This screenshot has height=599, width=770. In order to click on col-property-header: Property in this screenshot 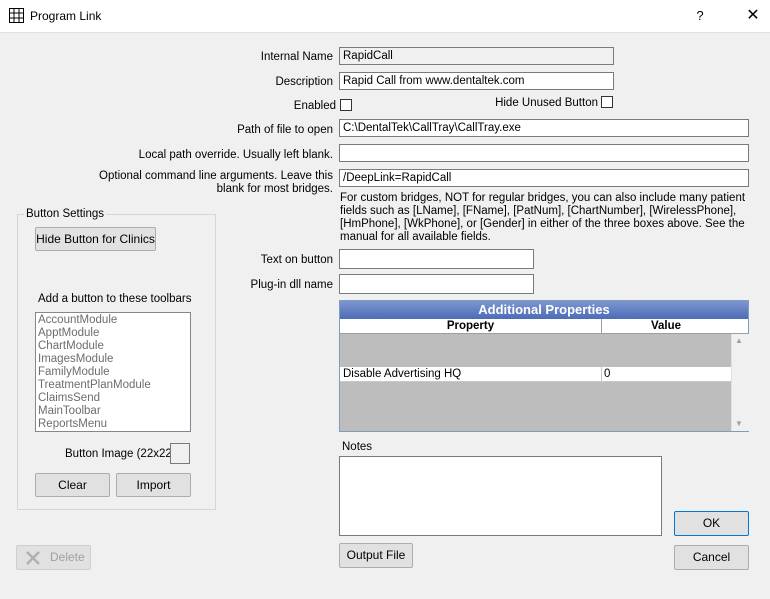, I will do `click(471, 326)`.